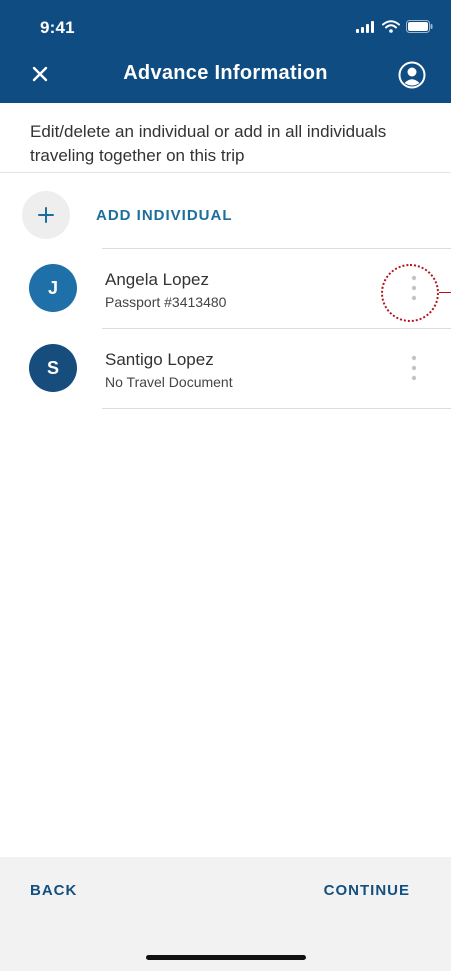 The width and height of the screenshot is (451, 971). I want to click on plus-icon, so click(46, 215).